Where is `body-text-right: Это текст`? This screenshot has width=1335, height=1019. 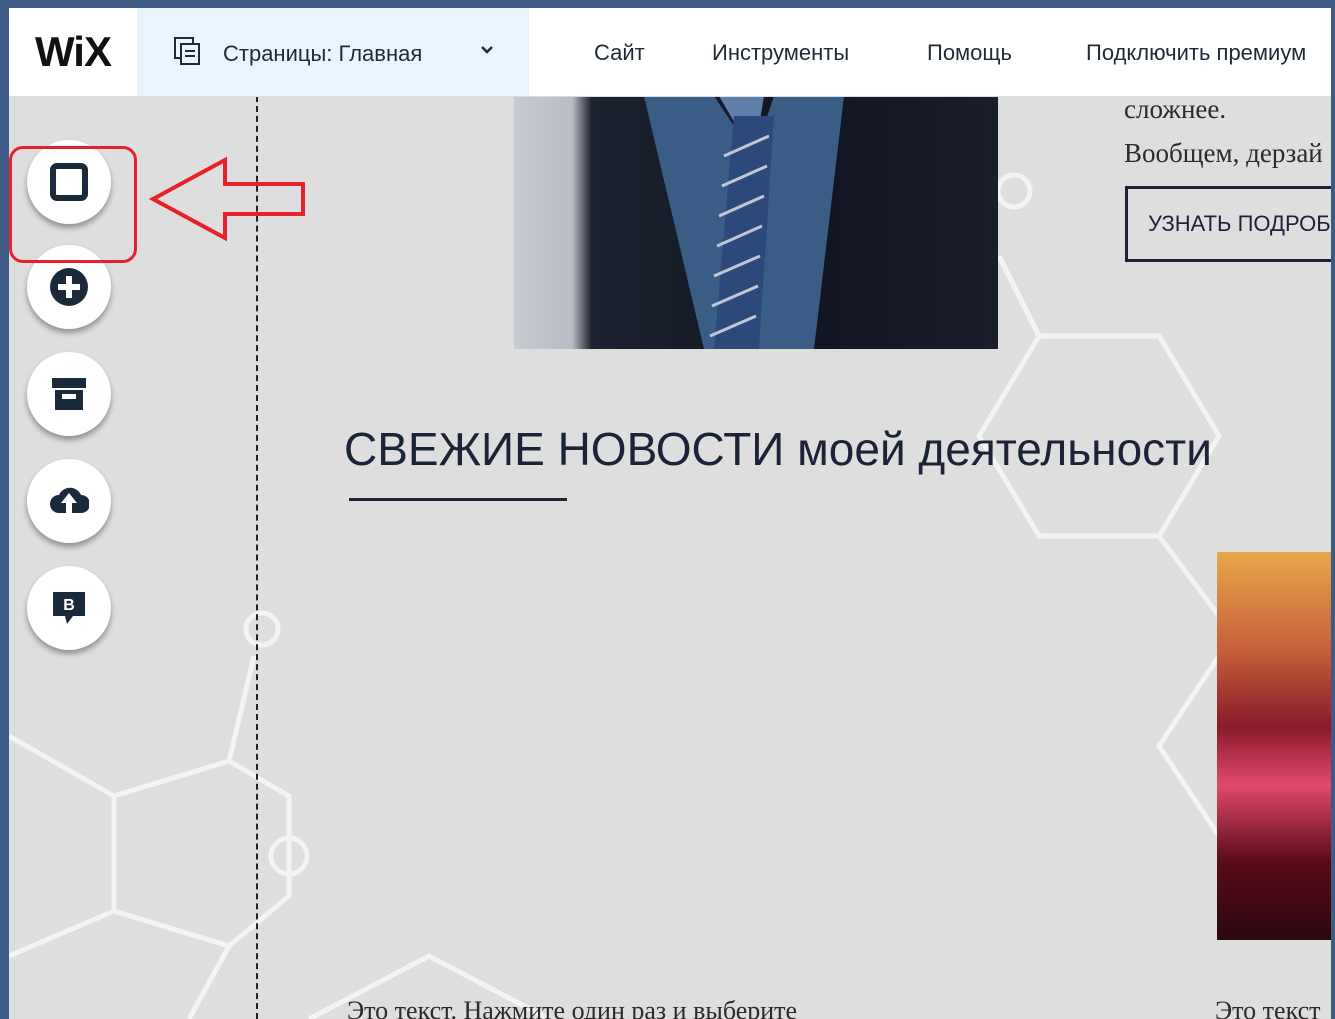 body-text-right: Это текст is located at coordinates (1267, 1007).